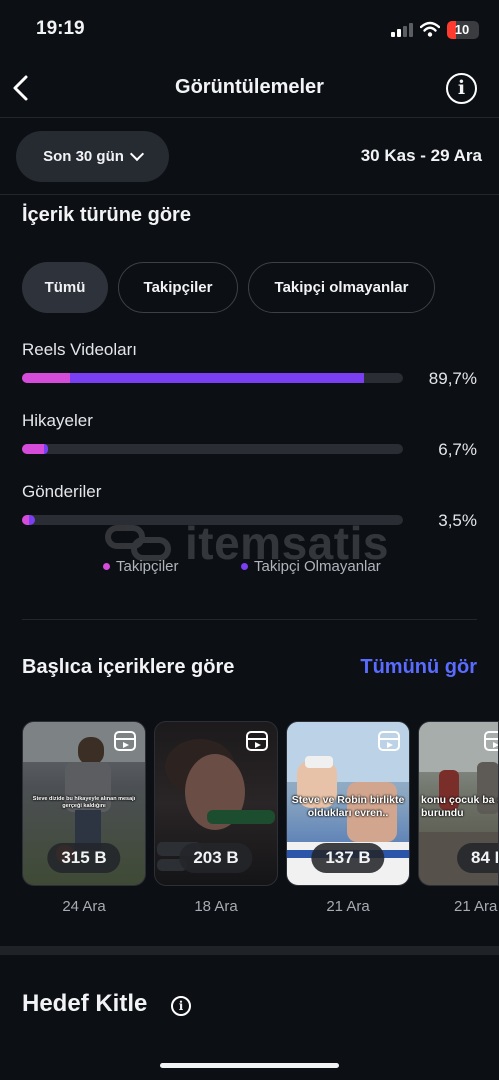  Describe the element at coordinates (57, 420) in the screenshot. I see `row-label-stories: Hikayeler` at that location.